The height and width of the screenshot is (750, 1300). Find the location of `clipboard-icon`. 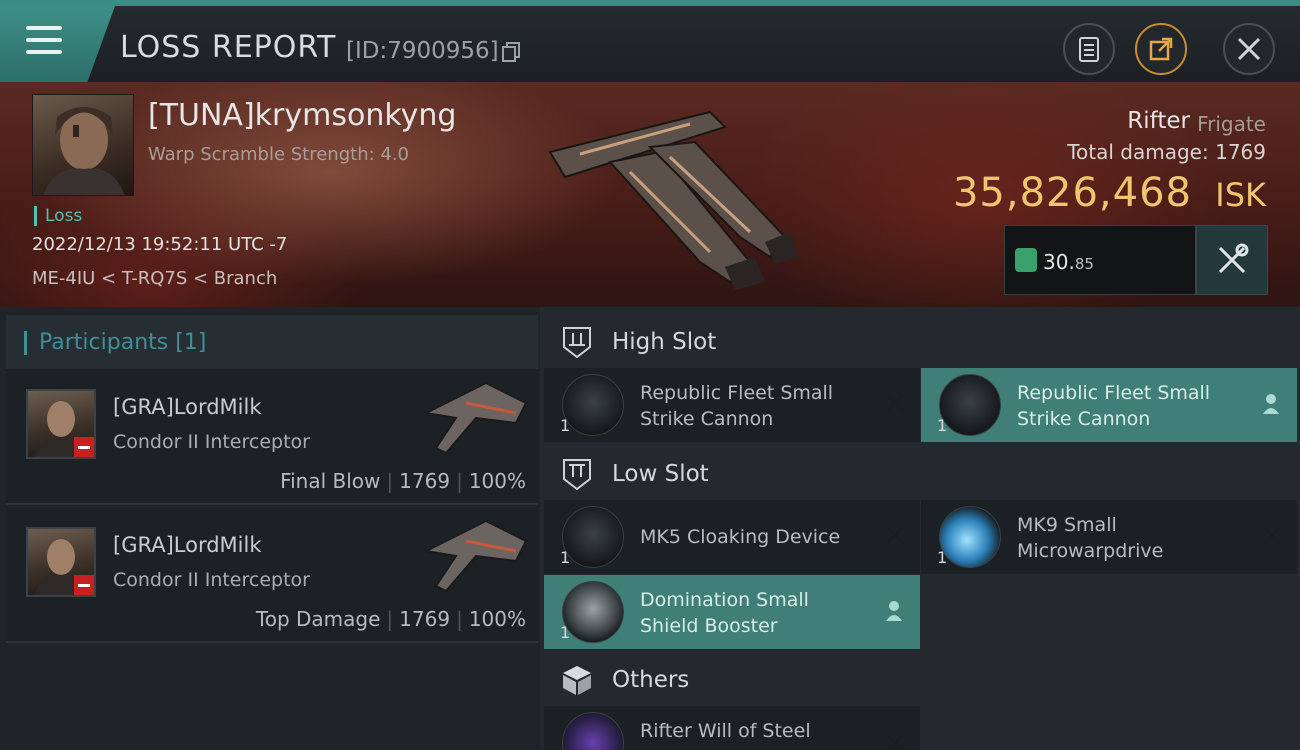

clipboard-icon is located at coordinates (1089, 49).